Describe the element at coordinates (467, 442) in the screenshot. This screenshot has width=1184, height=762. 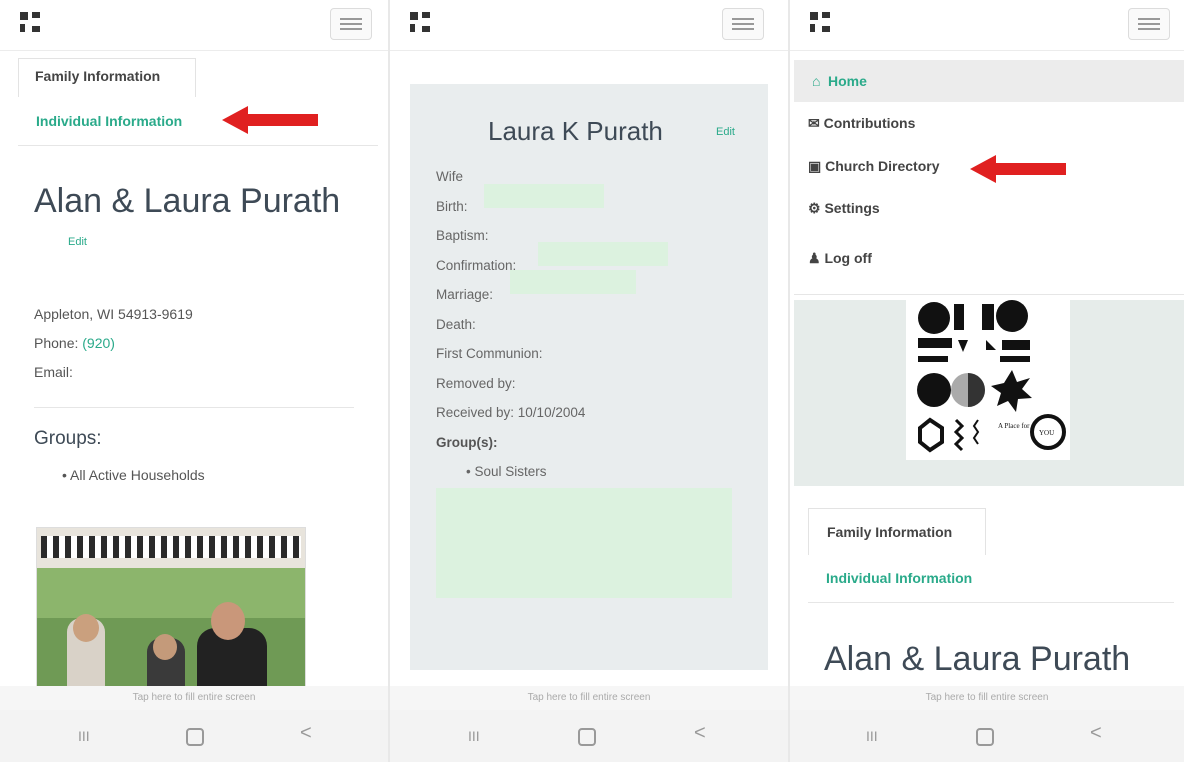
I see `groups-label: Group(s):` at that location.